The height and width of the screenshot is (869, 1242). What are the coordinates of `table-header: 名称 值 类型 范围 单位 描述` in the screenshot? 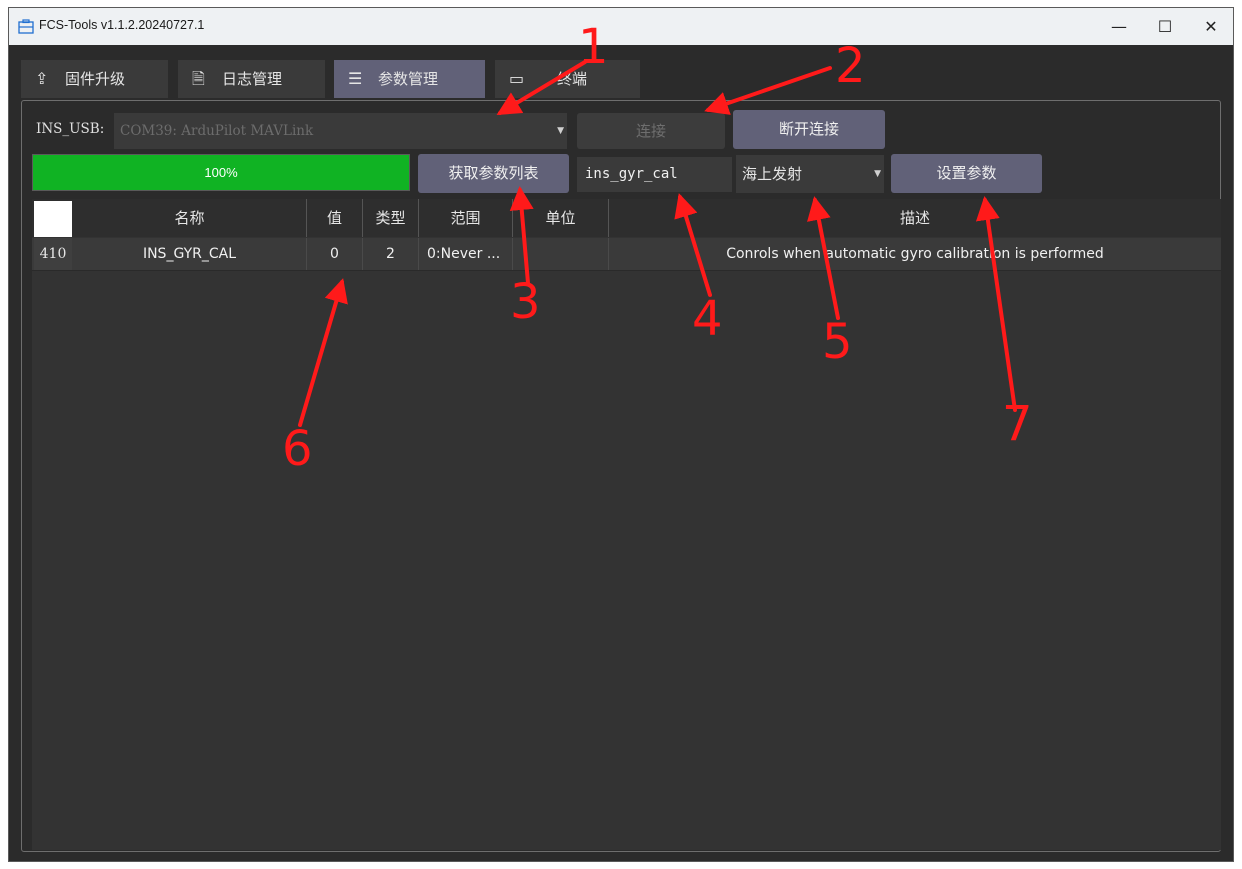 It's located at (626, 218).